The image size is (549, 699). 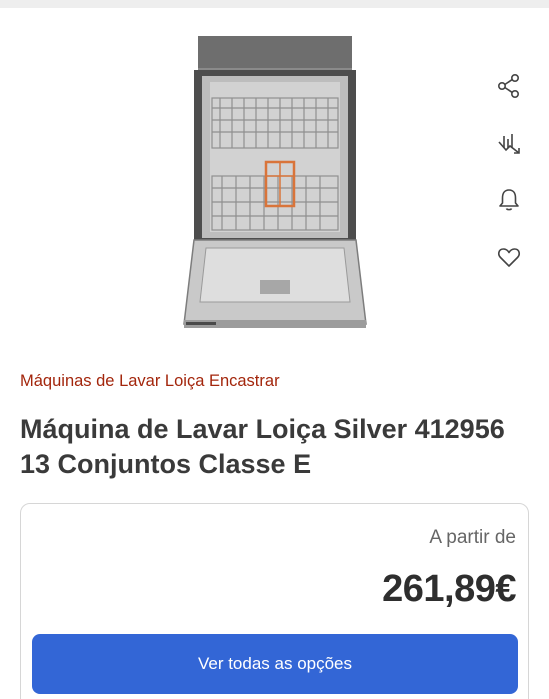 I want to click on price-from-label: A partir de, so click(x=472, y=537).